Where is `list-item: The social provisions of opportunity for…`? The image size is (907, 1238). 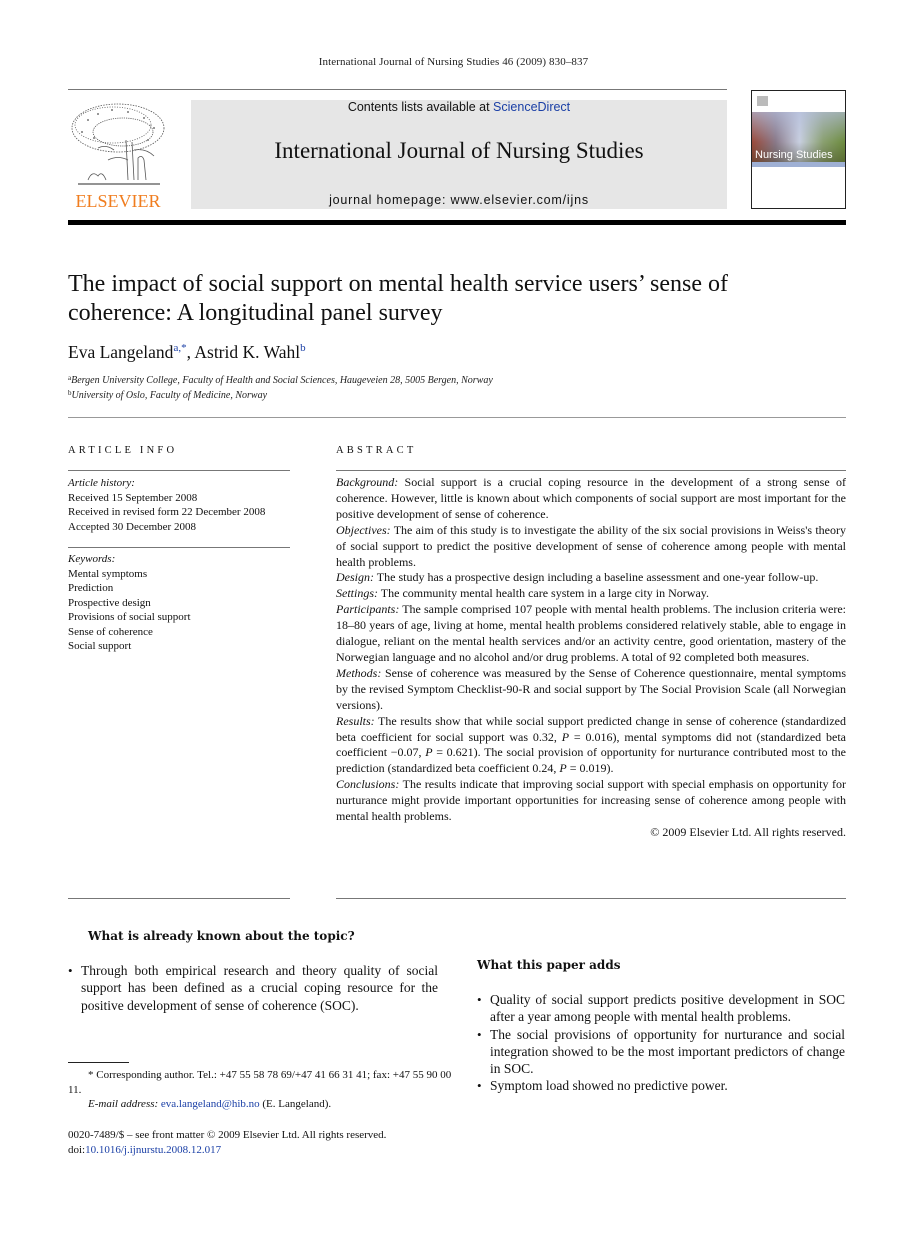 list-item: The social provisions of opportunity for… is located at coordinates (661, 1052).